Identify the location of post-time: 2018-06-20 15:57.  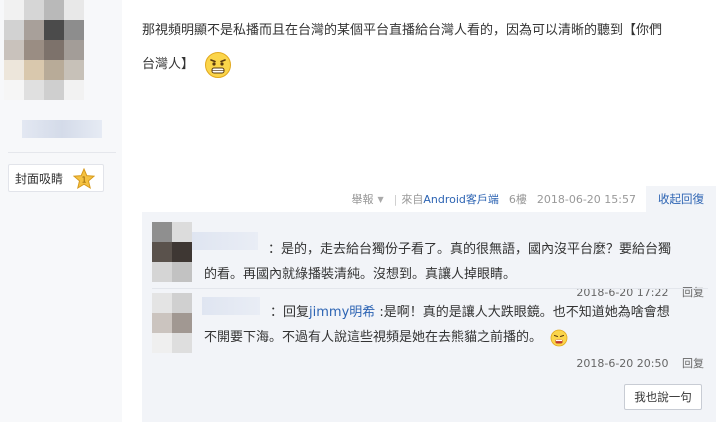
(586, 199).